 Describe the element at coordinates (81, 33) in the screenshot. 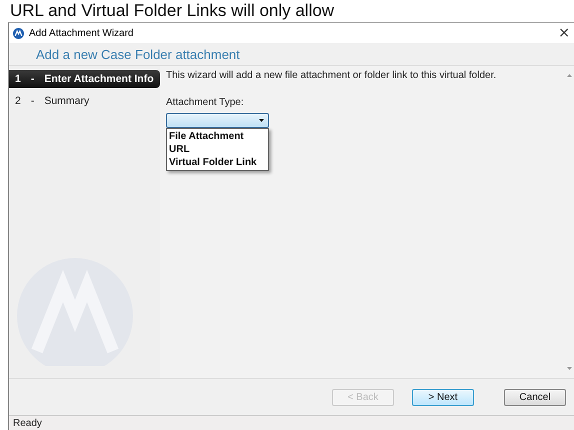

I see `window-title: Add Attachment Wizard` at that location.